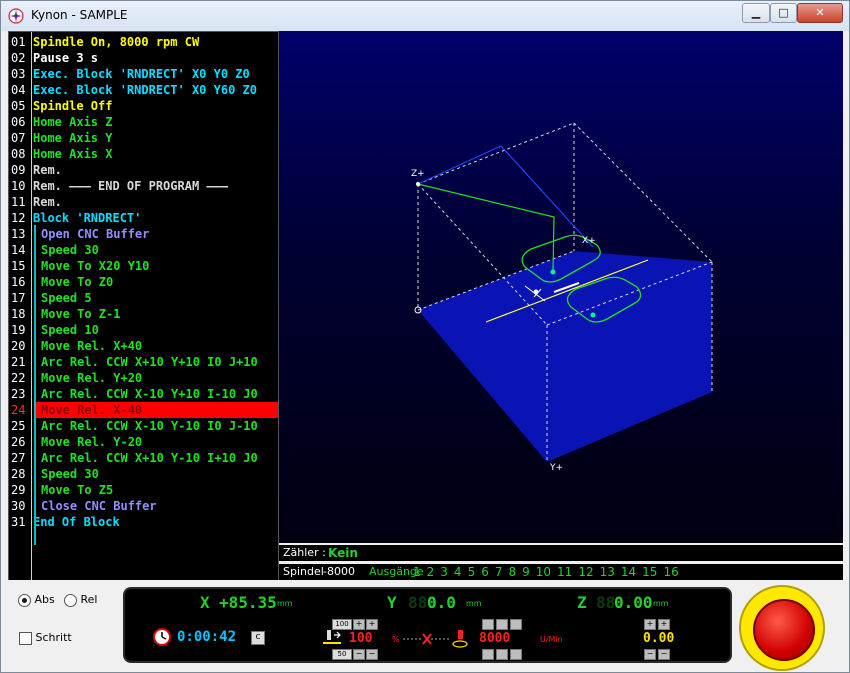 This screenshot has height=673, width=850. Describe the element at coordinates (565, 356) in the screenshot. I see `work-plane` at that location.